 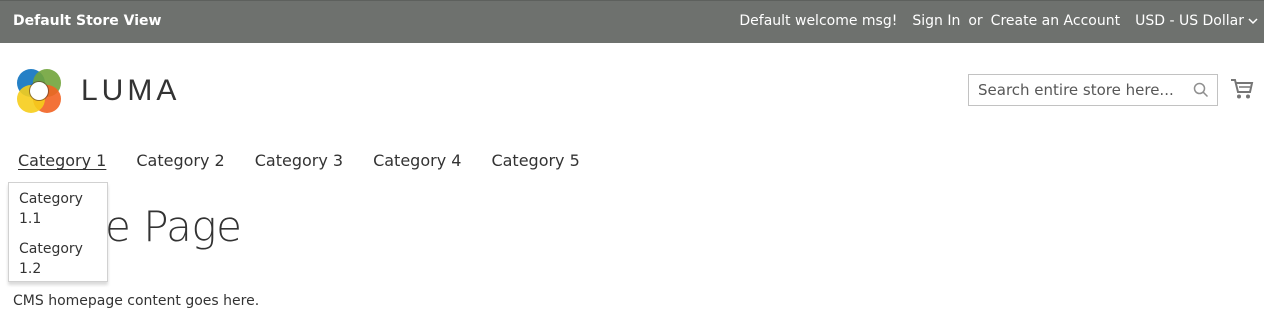 What do you see at coordinates (1242, 89) in the screenshot?
I see `shopping-cart-icon` at bounding box center [1242, 89].